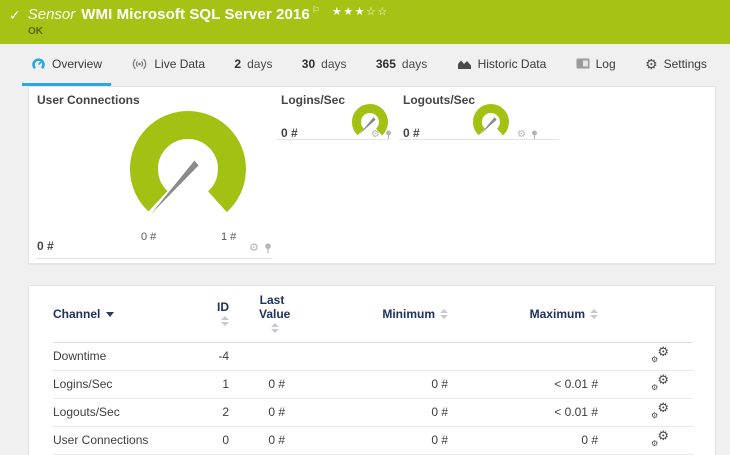 This screenshot has width=730, height=455. I want to click on gauge-tab-icon, so click(38, 64).